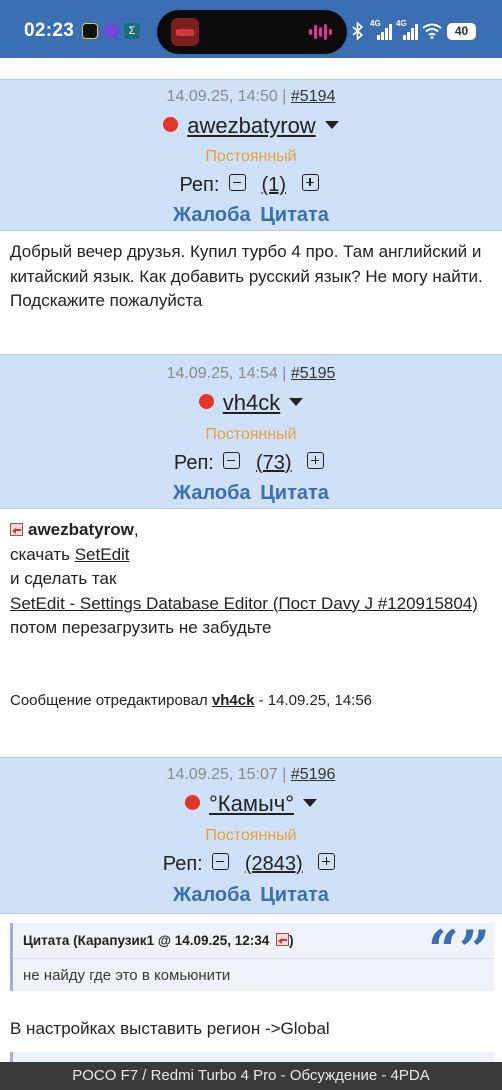 Image resolution: width=502 pixels, height=1090 pixels. Describe the element at coordinates (102, 554) in the screenshot. I see `setedit-link: SetEdit` at that location.